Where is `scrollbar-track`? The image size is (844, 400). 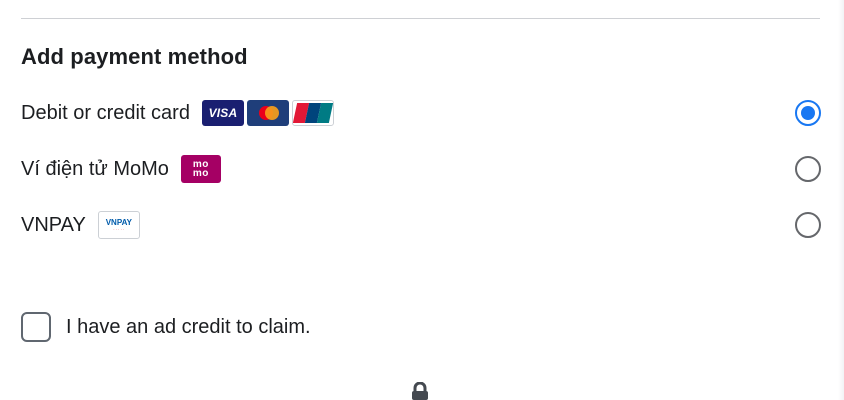 scrollbar-track is located at coordinates (841, 200).